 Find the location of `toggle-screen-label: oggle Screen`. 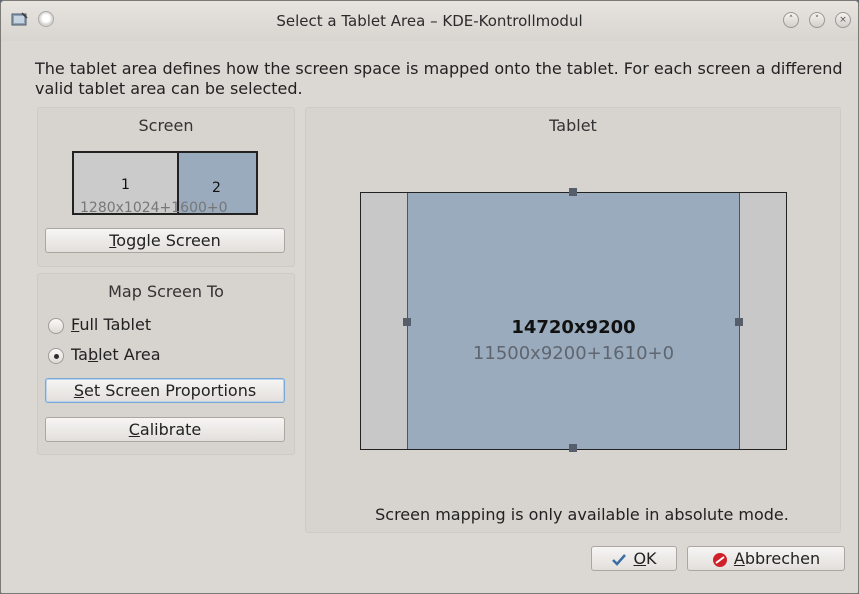

toggle-screen-label: oggle Screen is located at coordinates (168, 240).